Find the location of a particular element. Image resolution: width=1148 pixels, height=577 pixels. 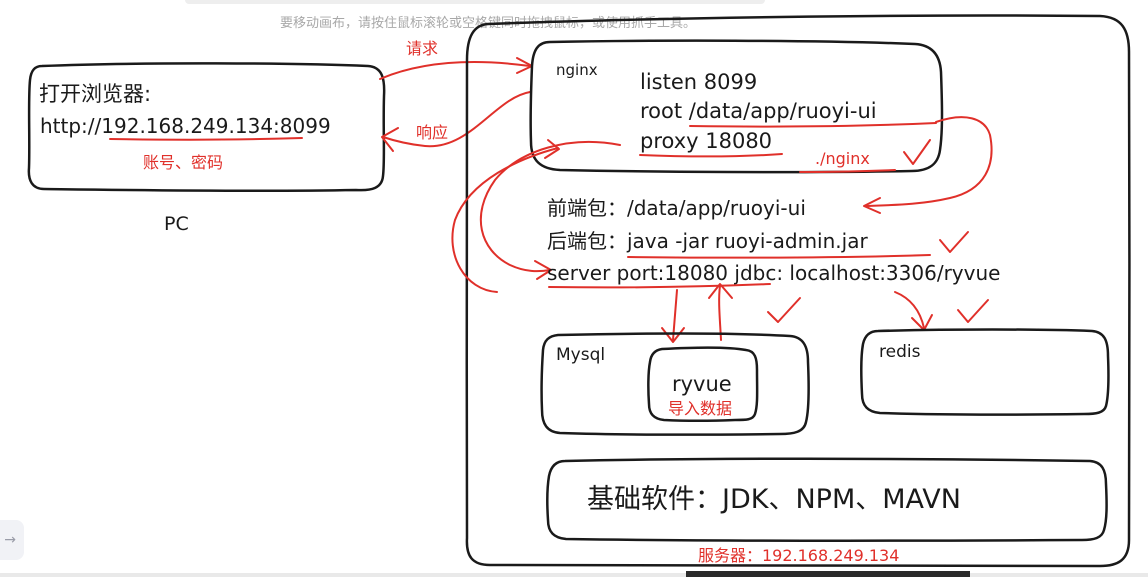

mysql-title: Mysql is located at coordinates (580, 355).